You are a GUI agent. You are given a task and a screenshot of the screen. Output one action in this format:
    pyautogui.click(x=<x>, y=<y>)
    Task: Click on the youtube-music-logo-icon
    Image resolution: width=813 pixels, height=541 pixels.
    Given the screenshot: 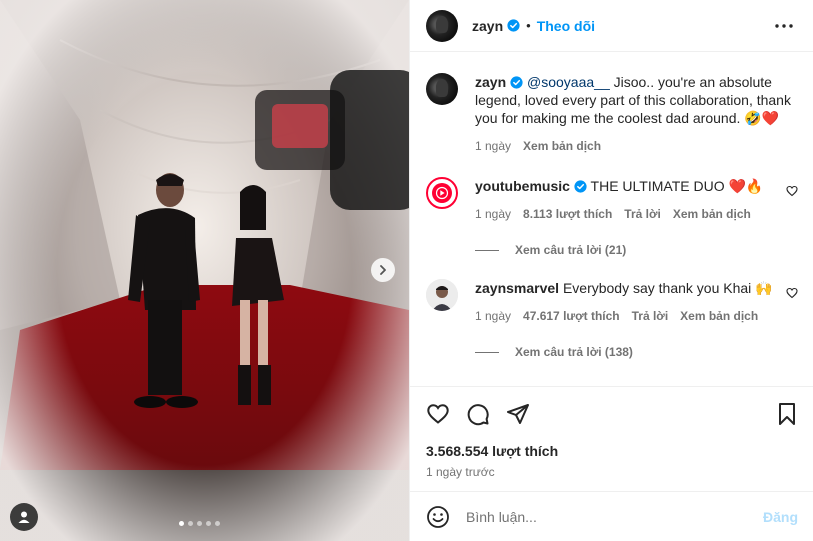 What is the action you would take?
    pyautogui.click(x=442, y=193)
    